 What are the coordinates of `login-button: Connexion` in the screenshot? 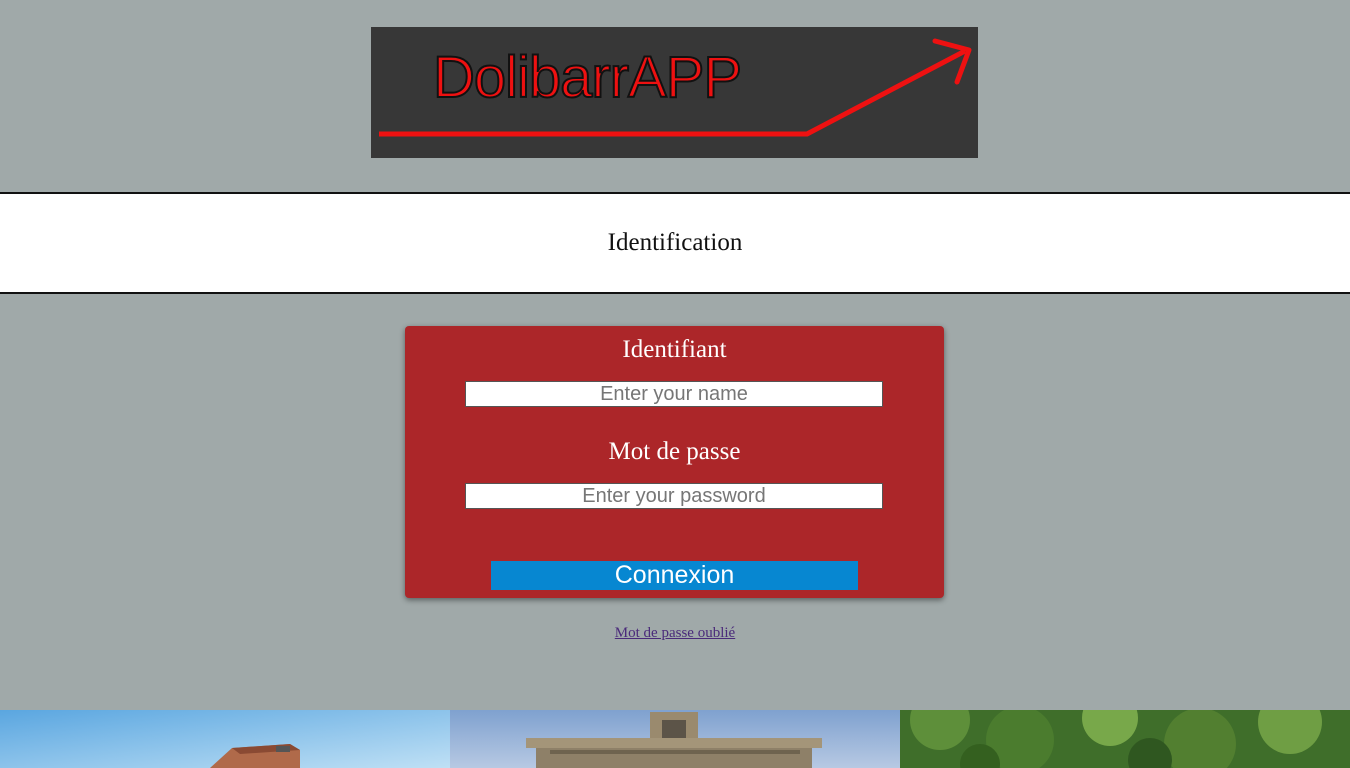 It's located at (674, 575).